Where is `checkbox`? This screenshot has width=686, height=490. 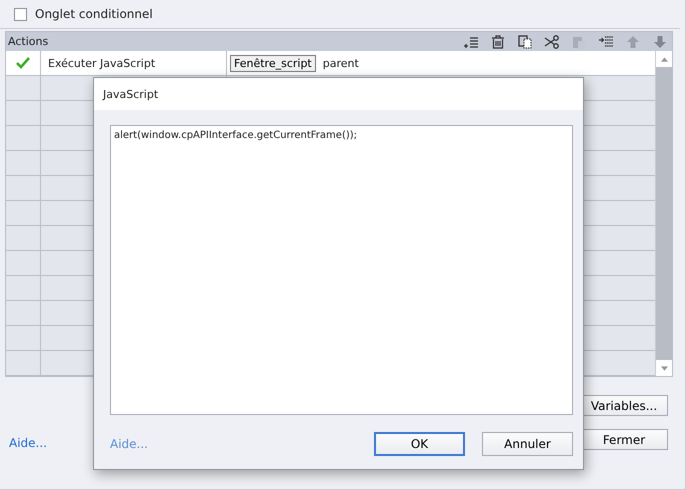
checkbox is located at coordinates (20, 14).